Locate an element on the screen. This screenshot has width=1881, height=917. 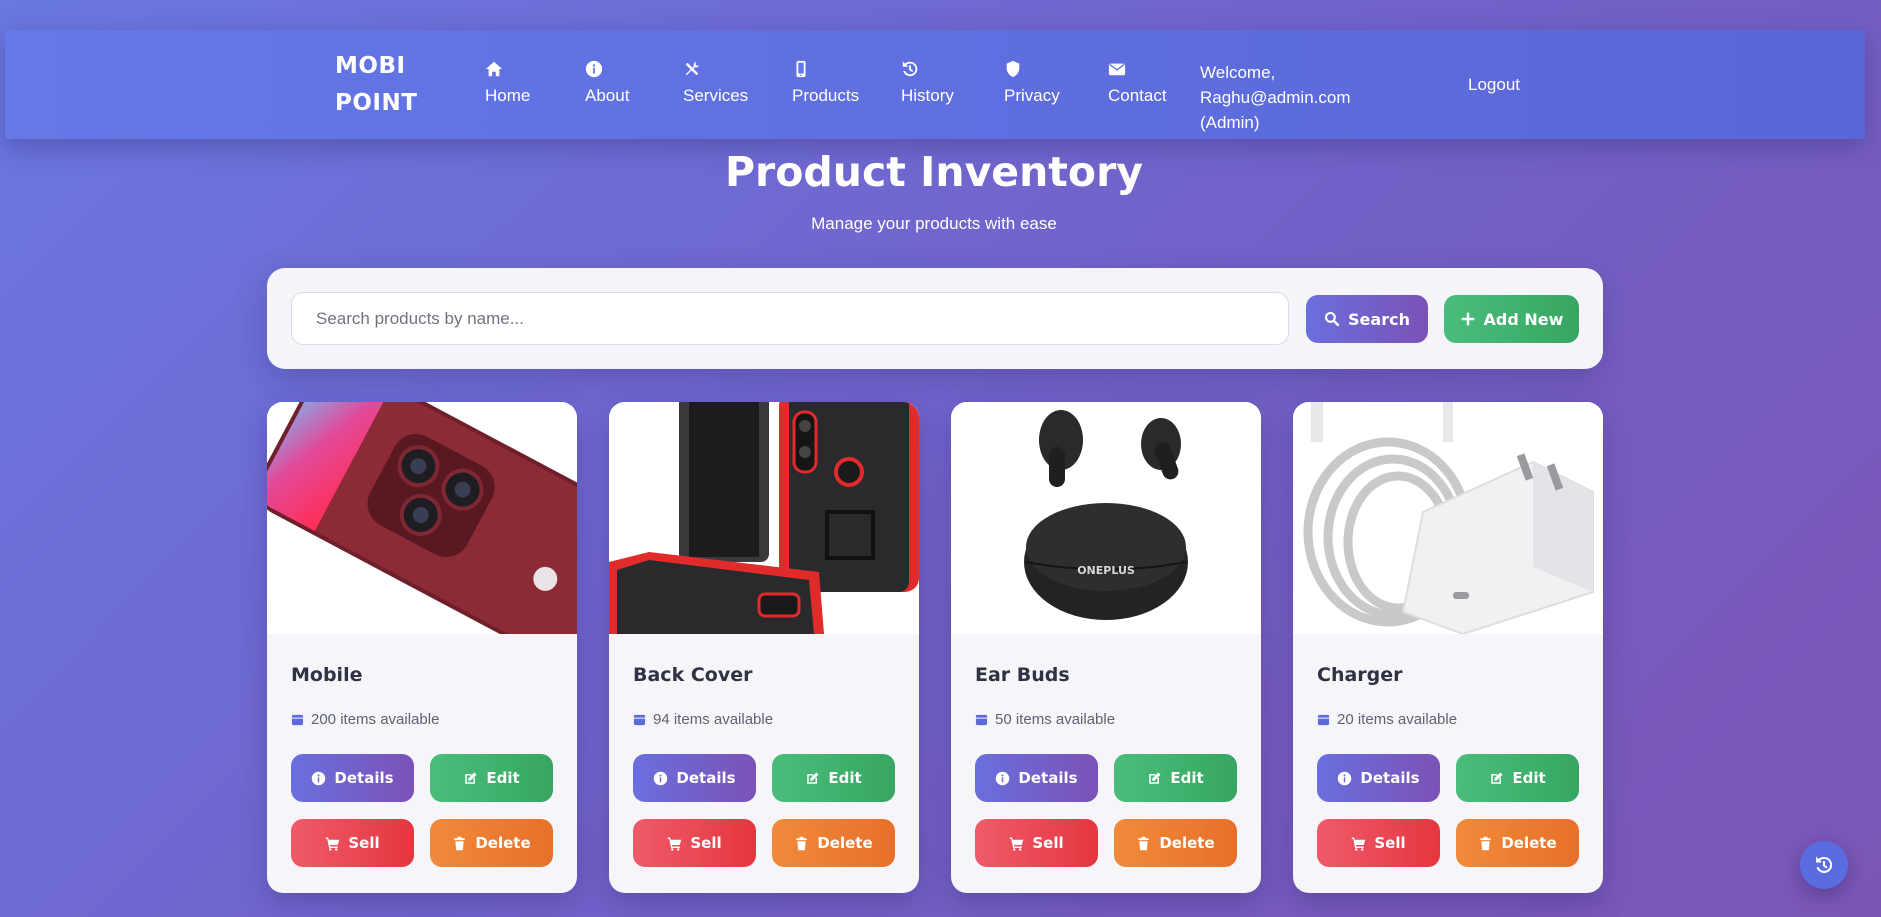
nav-label: Products is located at coordinates (826, 95).